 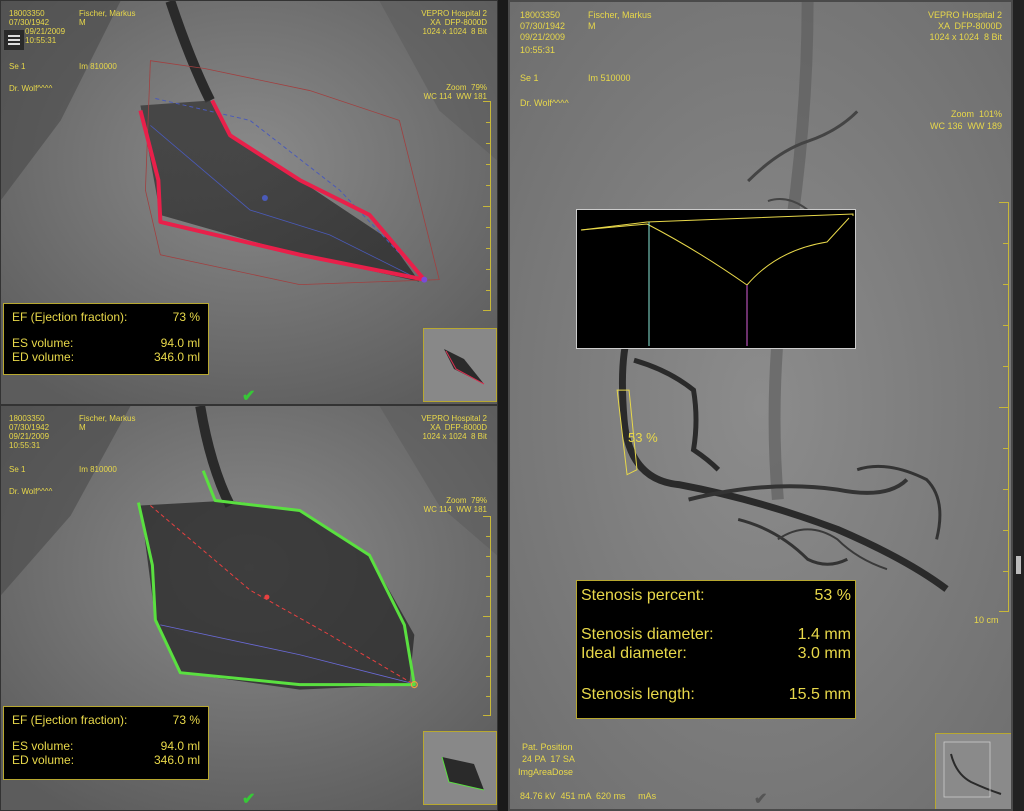 What do you see at coordinates (547, 747) in the screenshot?
I see `pat-position-label: Pat. Position` at bounding box center [547, 747].